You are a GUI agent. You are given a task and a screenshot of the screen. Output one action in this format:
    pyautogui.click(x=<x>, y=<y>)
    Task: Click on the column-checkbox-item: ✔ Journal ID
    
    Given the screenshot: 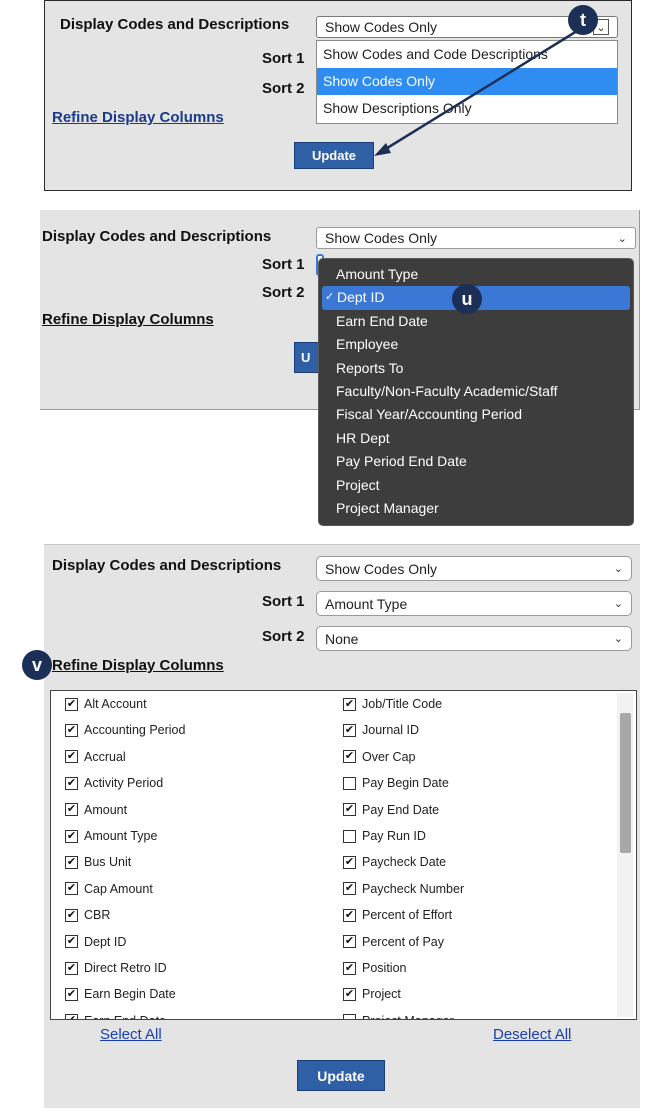 What is the action you would take?
    pyautogui.click(x=381, y=730)
    